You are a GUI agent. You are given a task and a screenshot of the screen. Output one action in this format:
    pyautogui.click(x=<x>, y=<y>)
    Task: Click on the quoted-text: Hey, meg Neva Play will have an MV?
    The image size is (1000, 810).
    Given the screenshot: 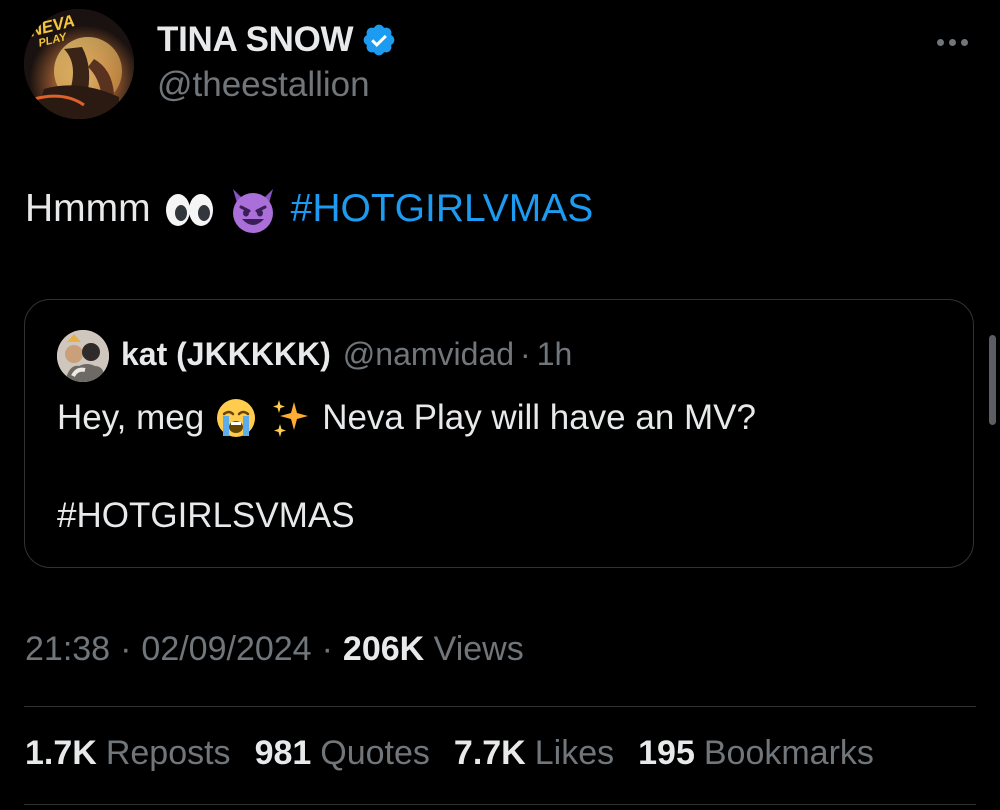 What is the action you would take?
    pyautogui.click(x=406, y=418)
    